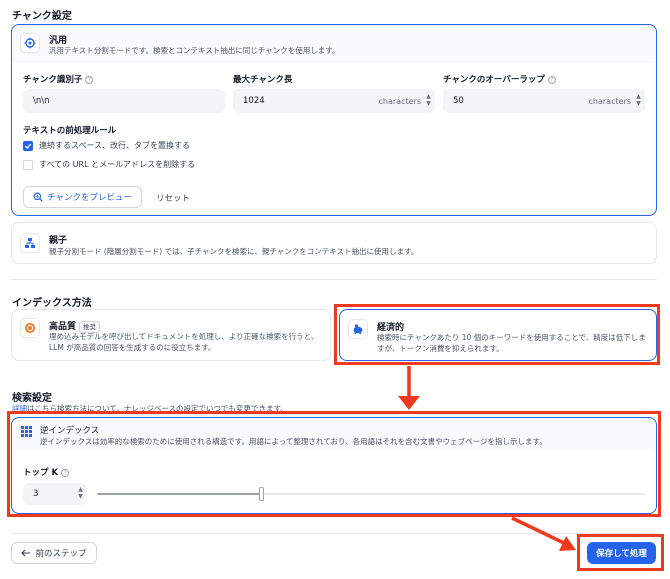  What do you see at coordinates (30, 43) in the screenshot?
I see `general-mode-icon` at bounding box center [30, 43].